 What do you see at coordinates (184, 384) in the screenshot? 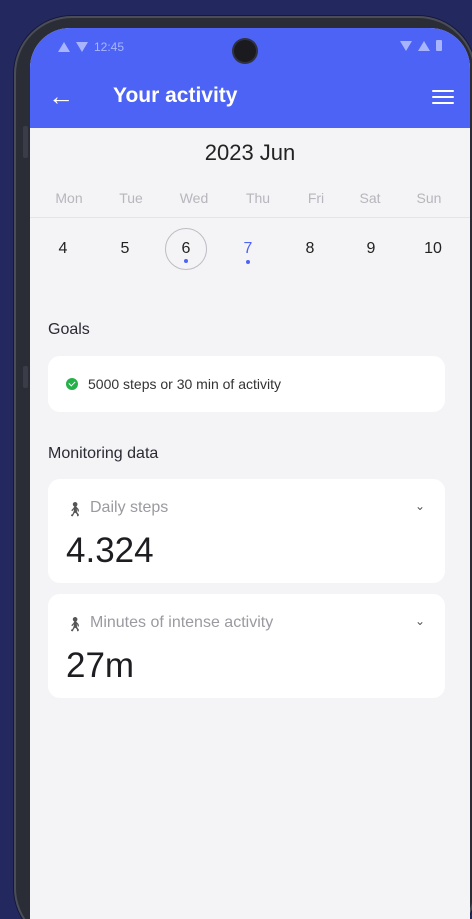
I see `goal-text: 5000 steps or 30 min of activity` at bounding box center [184, 384].